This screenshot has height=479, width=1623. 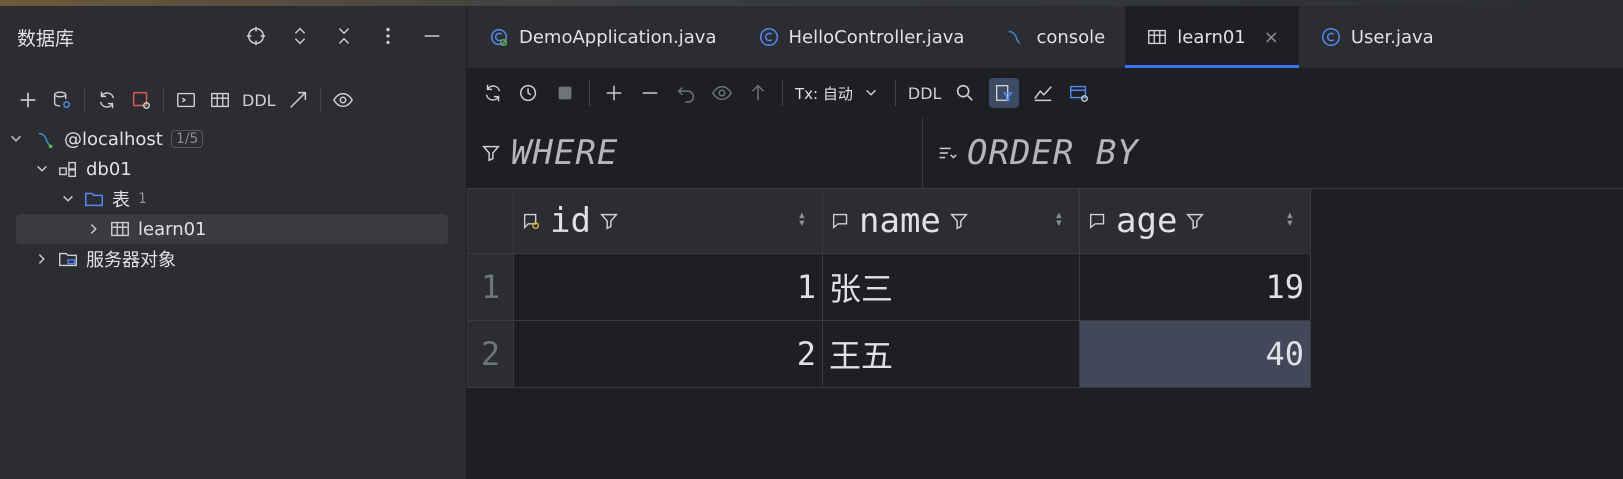 What do you see at coordinates (1271, 37) in the screenshot?
I see `close-icon: ×` at bounding box center [1271, 37].